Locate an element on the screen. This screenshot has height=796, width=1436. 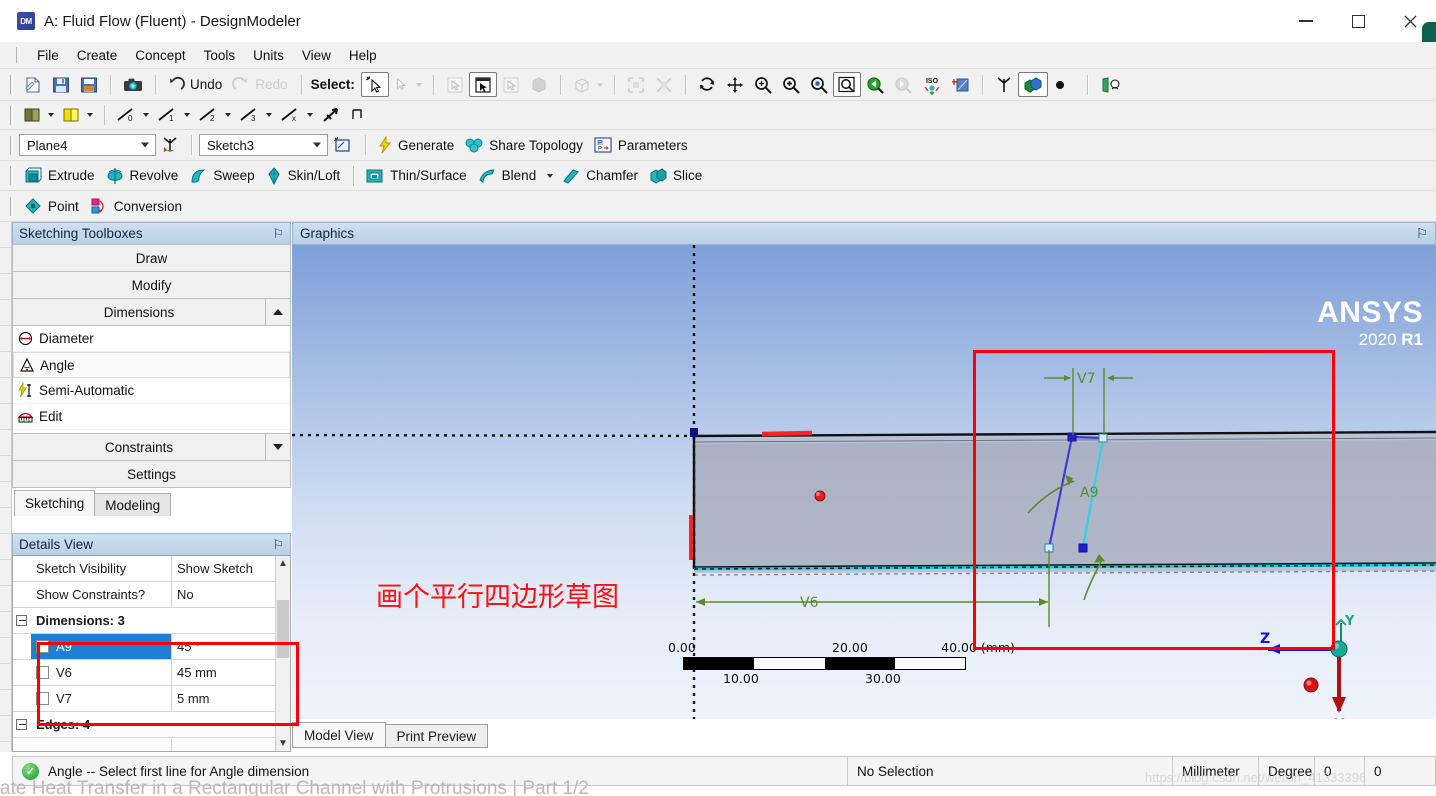
new-plane-icon is located at coordinates (170, 145).